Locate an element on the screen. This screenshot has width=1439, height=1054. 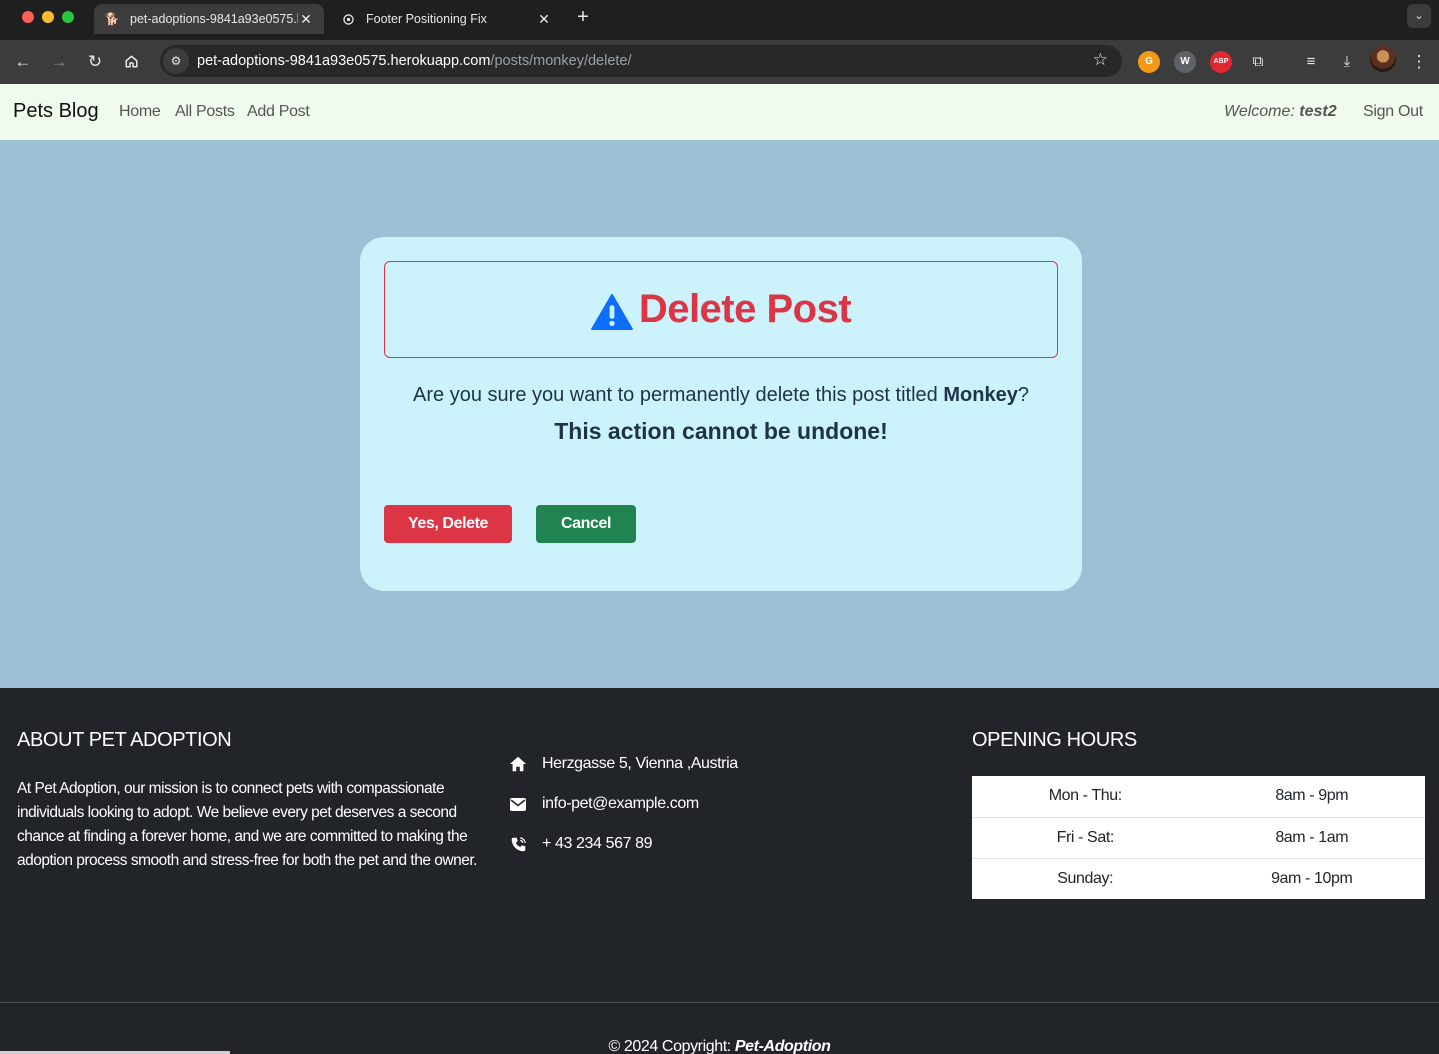
footer-divider is located at coordinates (719, 1002).